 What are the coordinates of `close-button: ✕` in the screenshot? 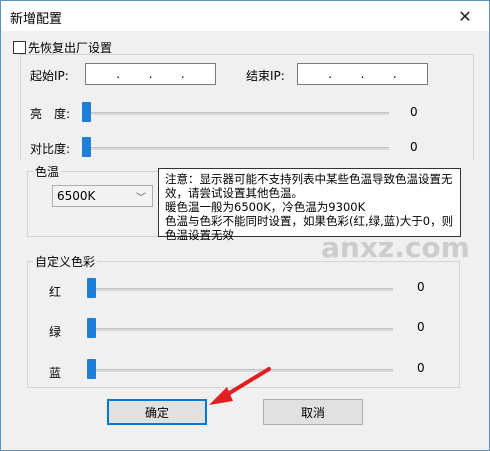 It's located at (465, 16).